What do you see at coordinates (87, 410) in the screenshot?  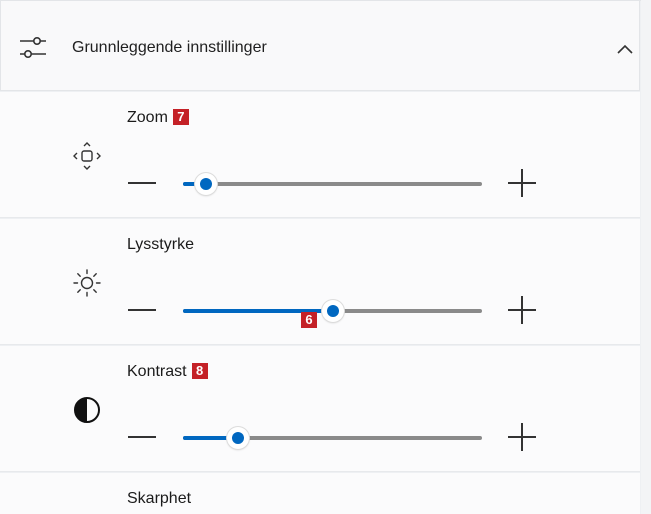 I see `contrast-icon` at bounding box center [87, 410].